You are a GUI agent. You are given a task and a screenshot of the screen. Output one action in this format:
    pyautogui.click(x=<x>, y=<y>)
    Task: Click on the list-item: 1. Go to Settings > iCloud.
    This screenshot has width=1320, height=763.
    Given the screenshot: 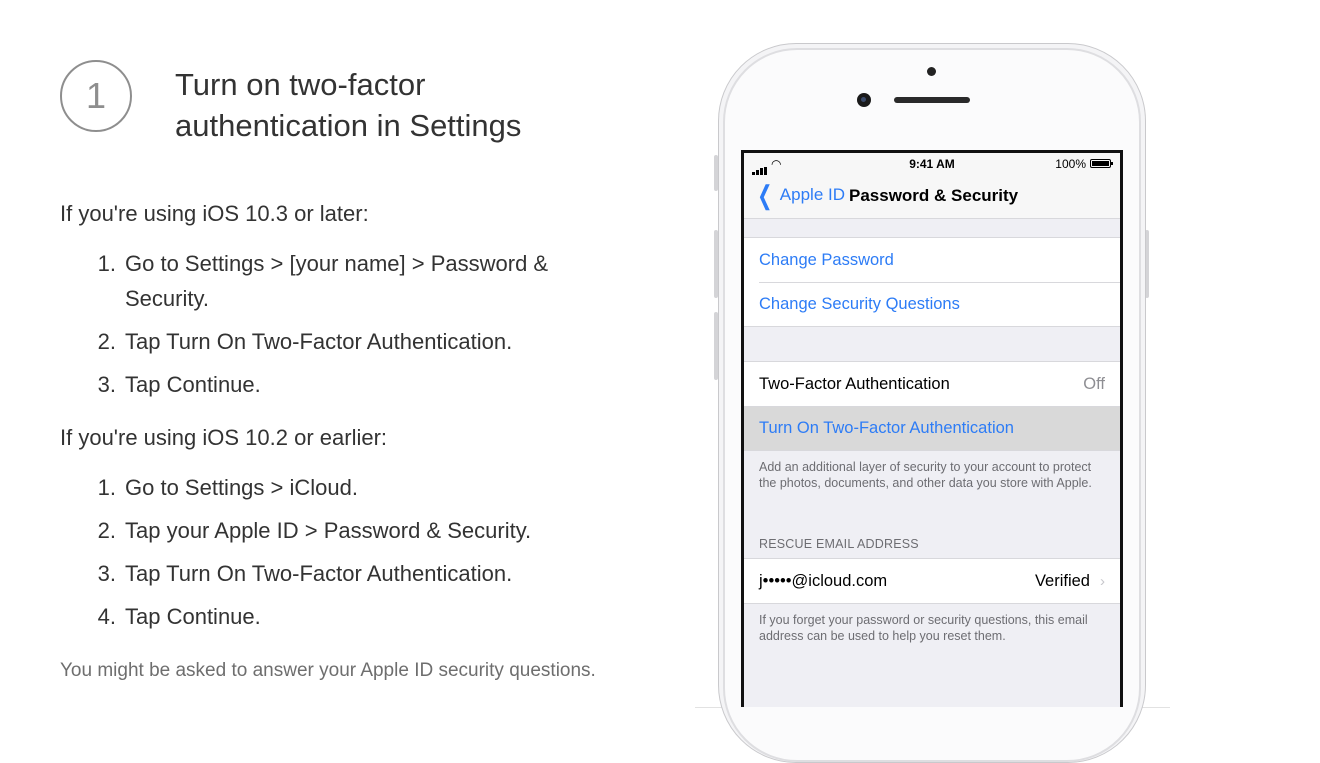 What is the action you would take?
    pyautogui.click(x=227, y=487)
    